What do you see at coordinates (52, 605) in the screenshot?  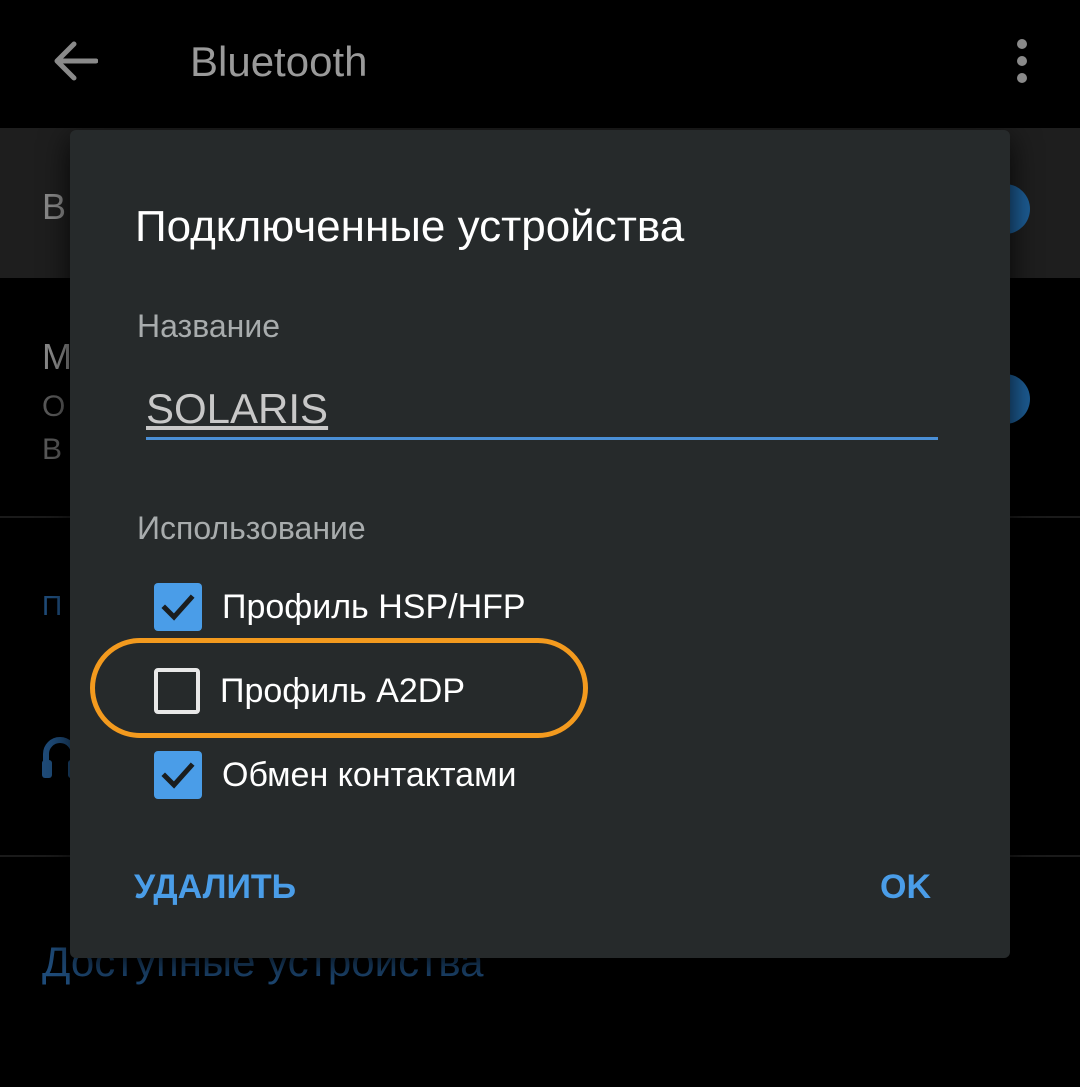 I see `paired-section-header: П` at bounding box center [52, 605].